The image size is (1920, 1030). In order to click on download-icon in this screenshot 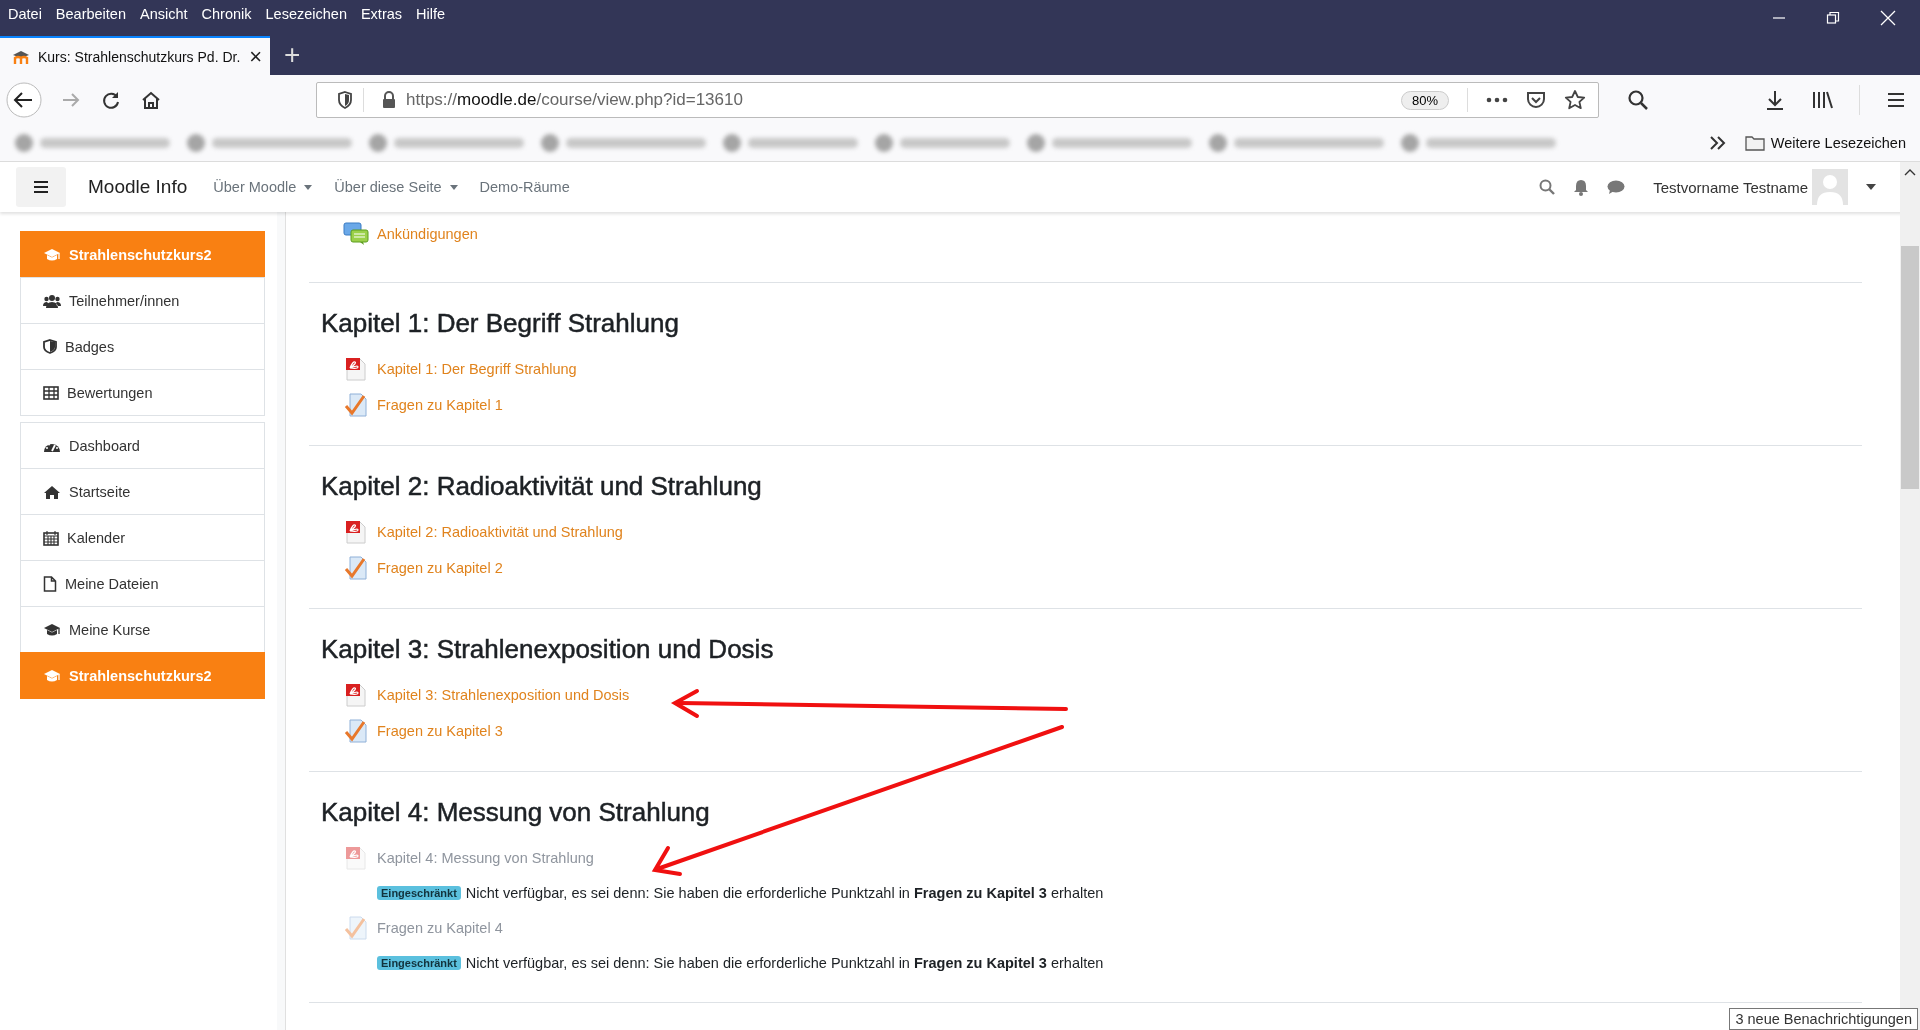, I will do `click(1775, 100)`.